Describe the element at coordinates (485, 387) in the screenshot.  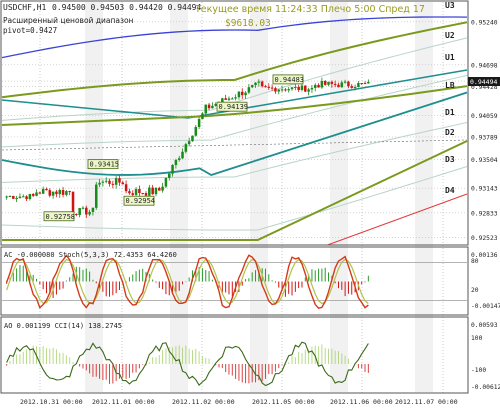
I see `ao-tick-3: -0.00612` at that location.